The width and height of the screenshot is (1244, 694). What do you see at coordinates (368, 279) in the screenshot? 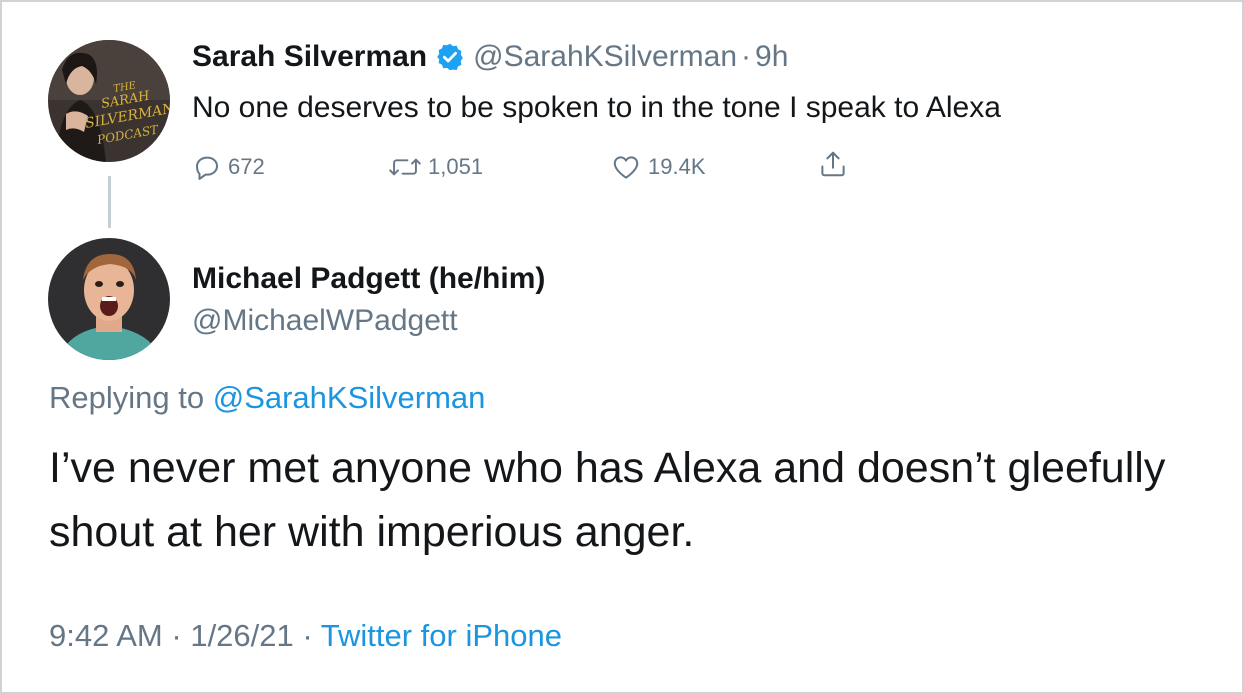
I see `reply-author-name: Michael Padgett (he/him)` at bounding box center [368, 279].